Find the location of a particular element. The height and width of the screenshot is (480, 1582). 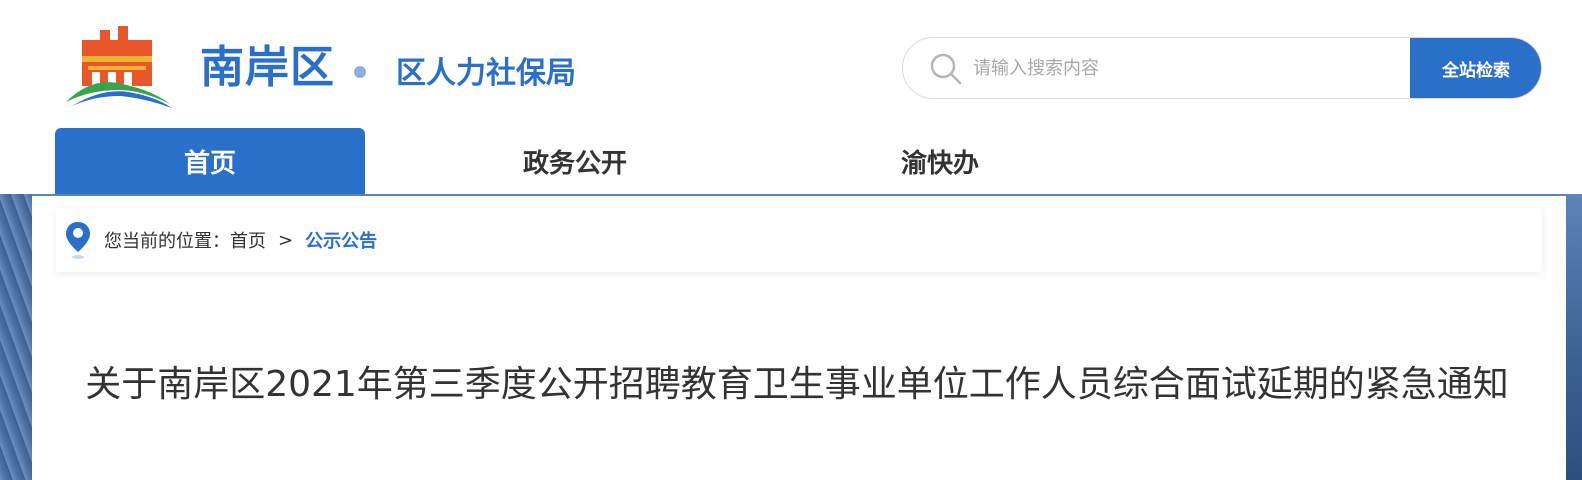

site-search-button: 全站检索 is located at coordinates (1475, 68).